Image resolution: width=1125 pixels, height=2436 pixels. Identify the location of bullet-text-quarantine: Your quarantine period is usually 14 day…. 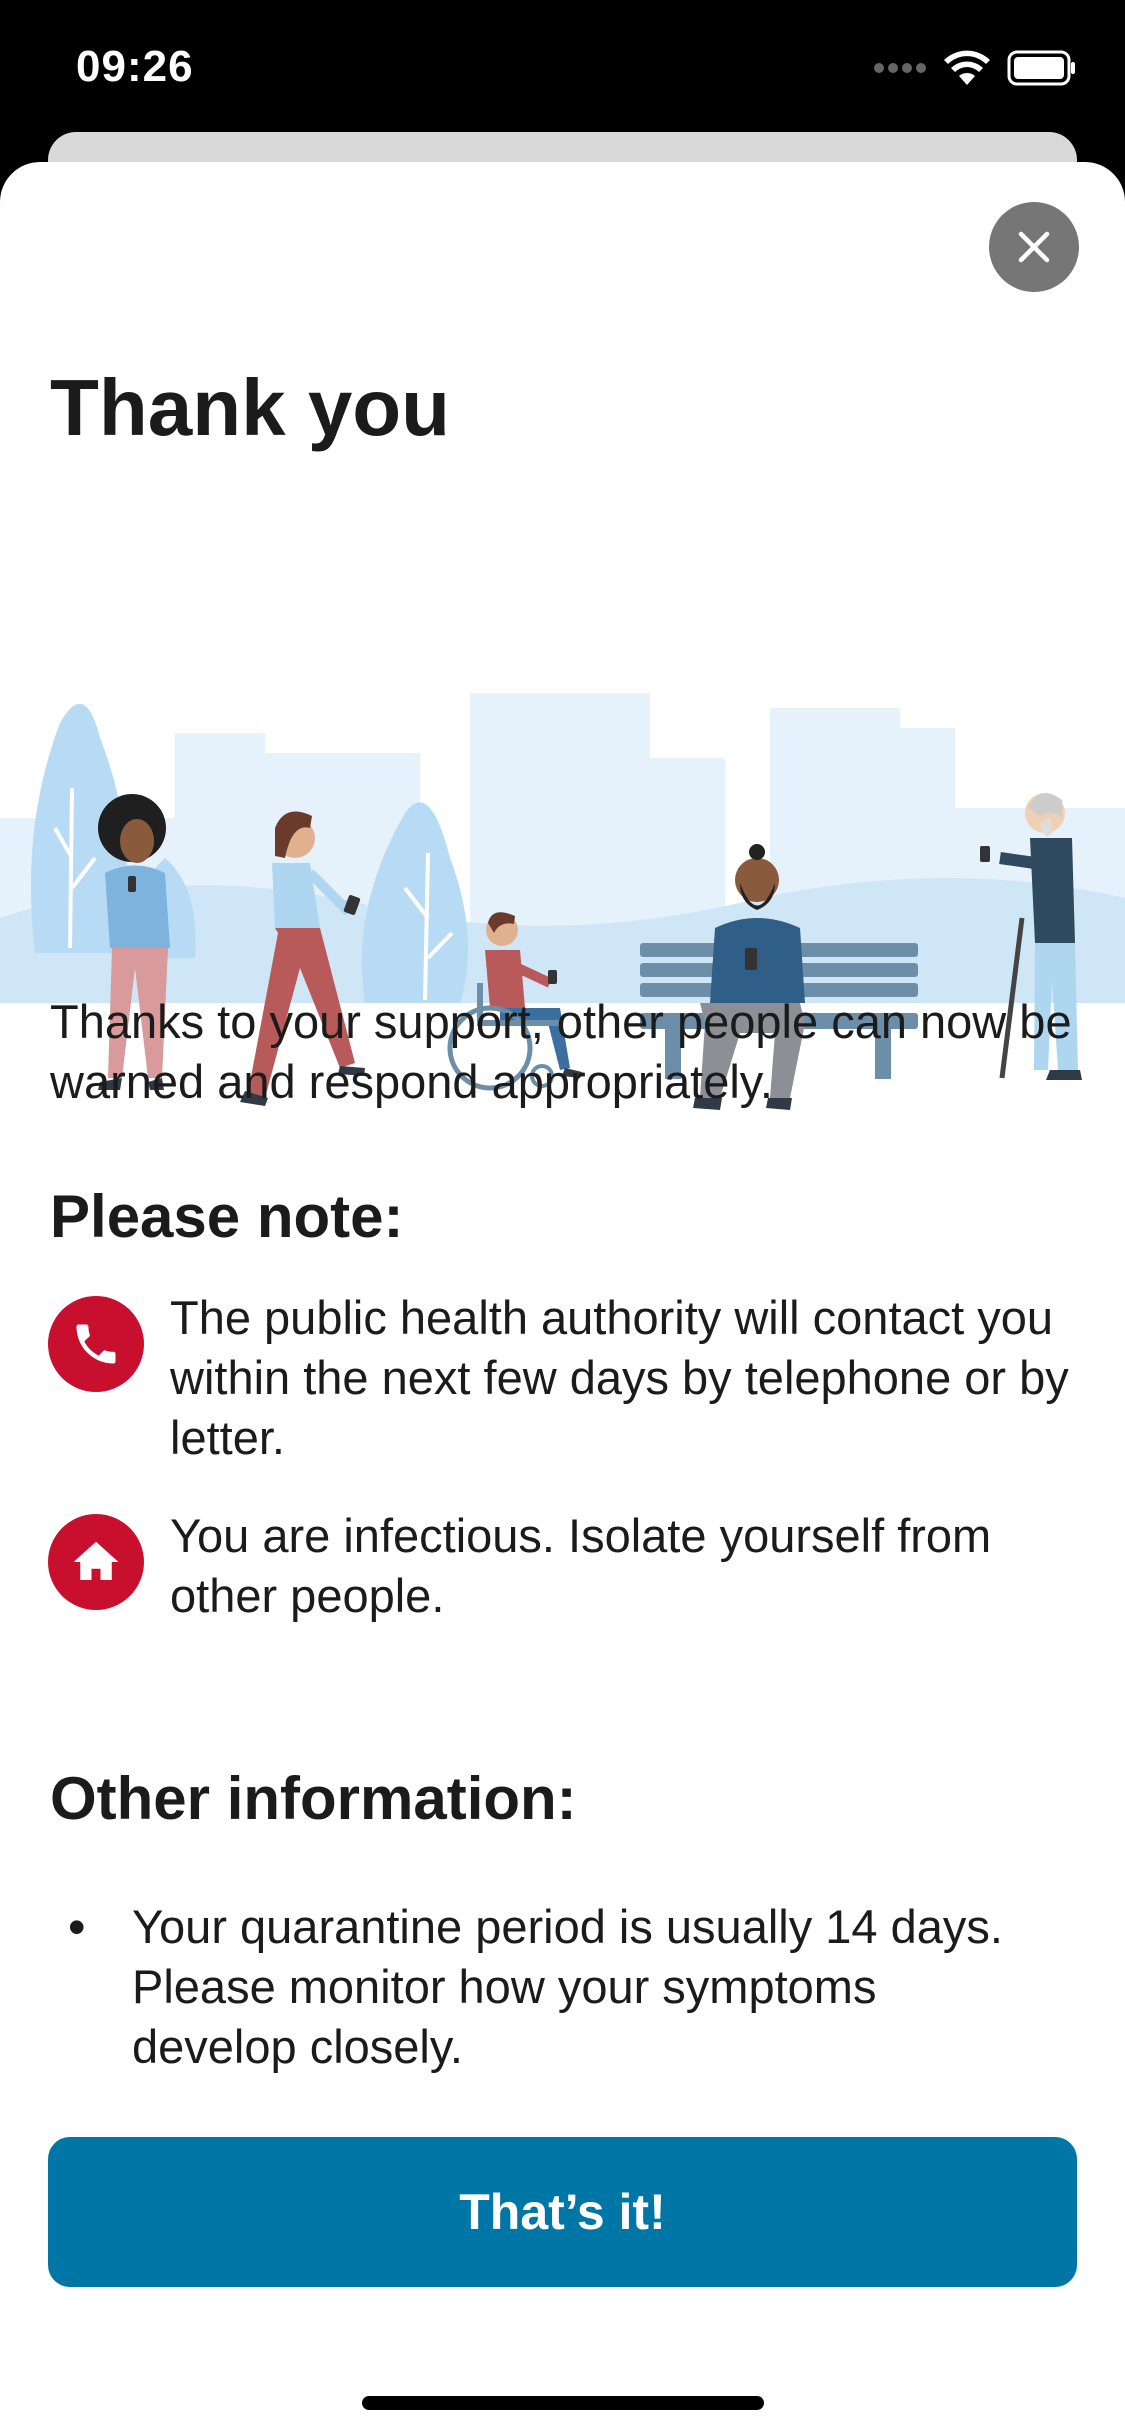
(567, 1986).